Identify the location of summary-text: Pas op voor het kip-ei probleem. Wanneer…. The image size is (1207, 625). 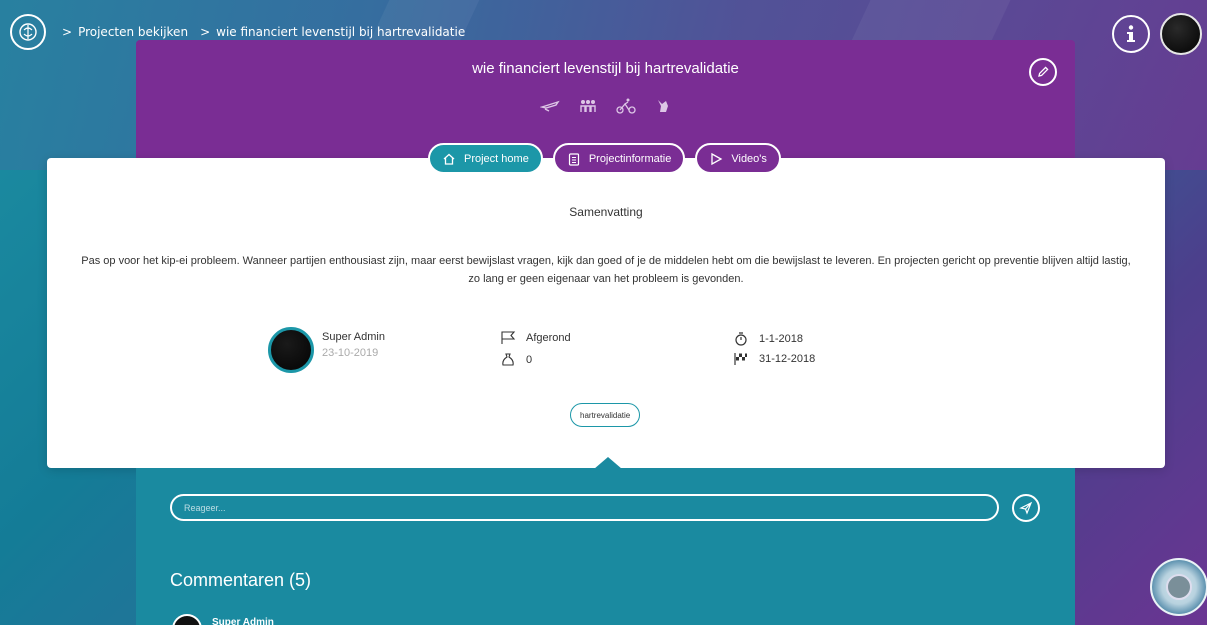
(606, 270).